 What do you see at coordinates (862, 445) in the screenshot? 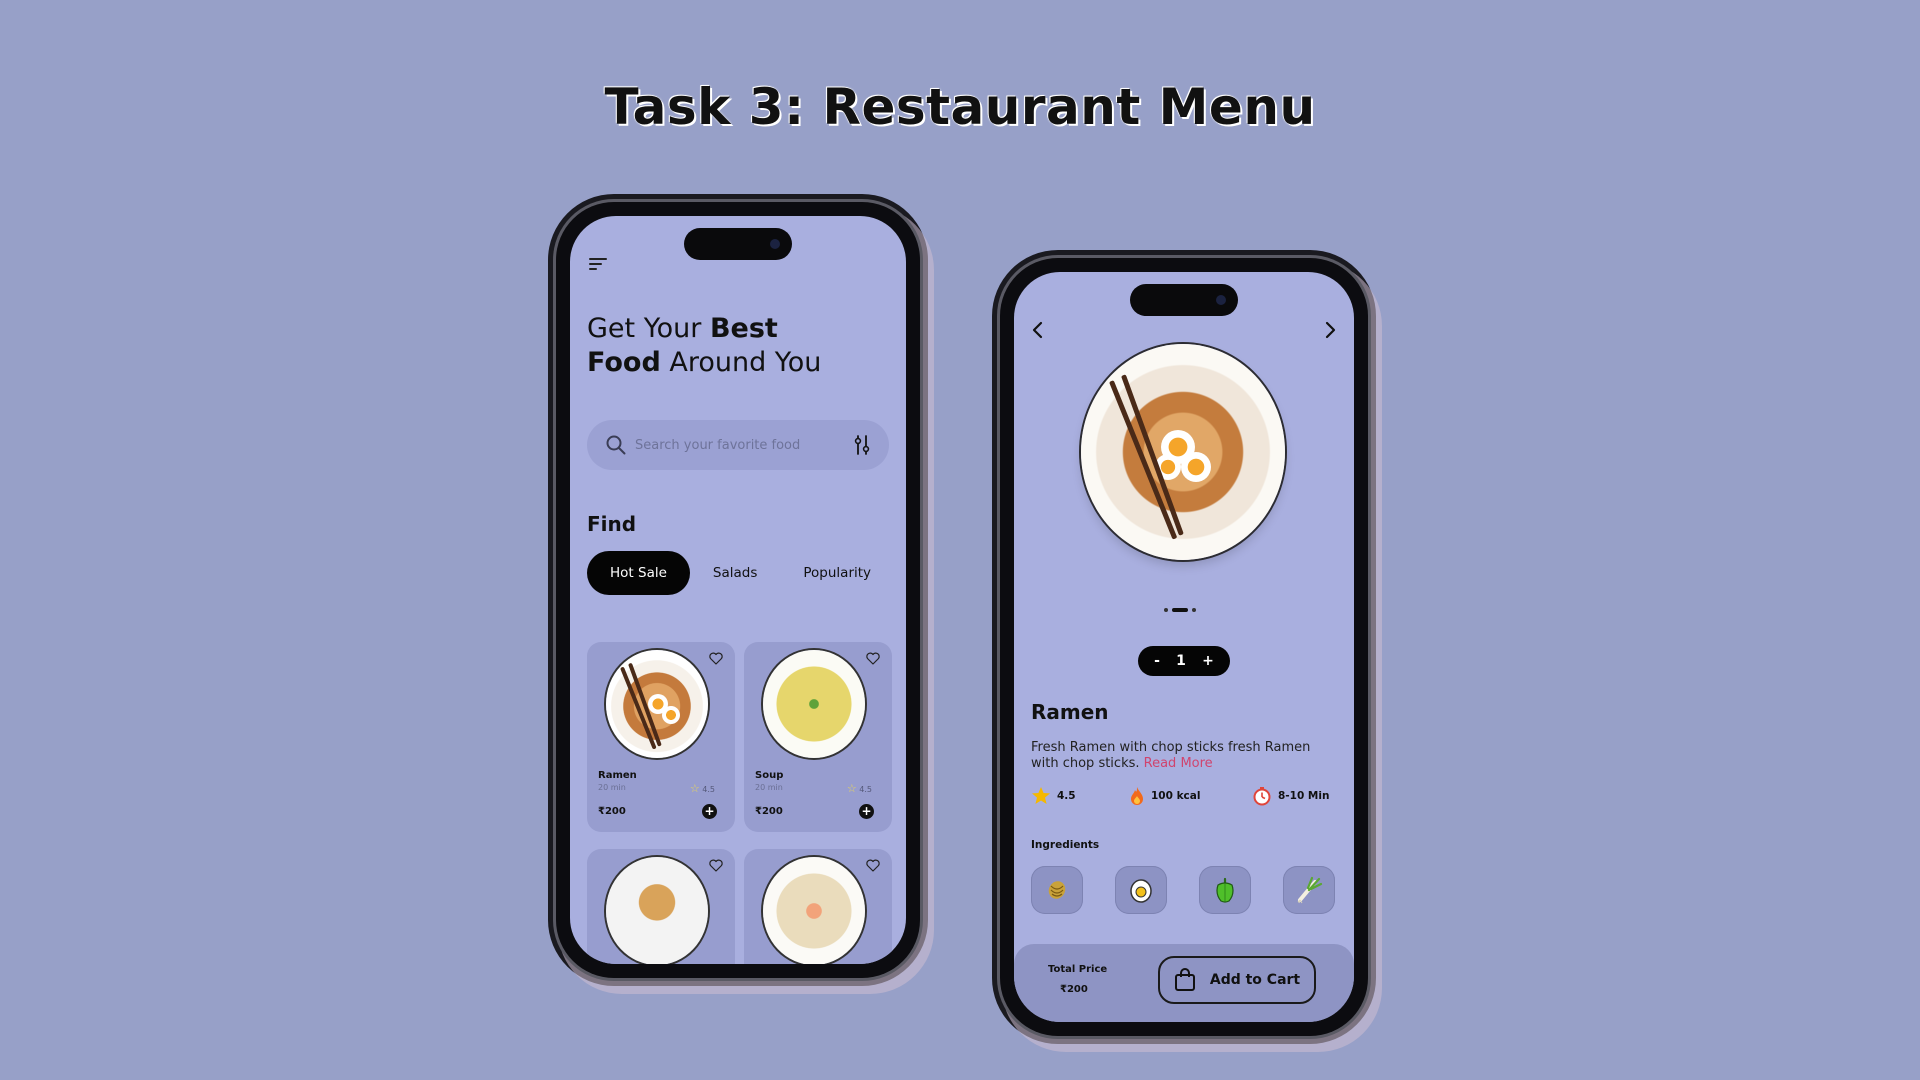
I see `filter-icon` at bounding box center [862, 445].